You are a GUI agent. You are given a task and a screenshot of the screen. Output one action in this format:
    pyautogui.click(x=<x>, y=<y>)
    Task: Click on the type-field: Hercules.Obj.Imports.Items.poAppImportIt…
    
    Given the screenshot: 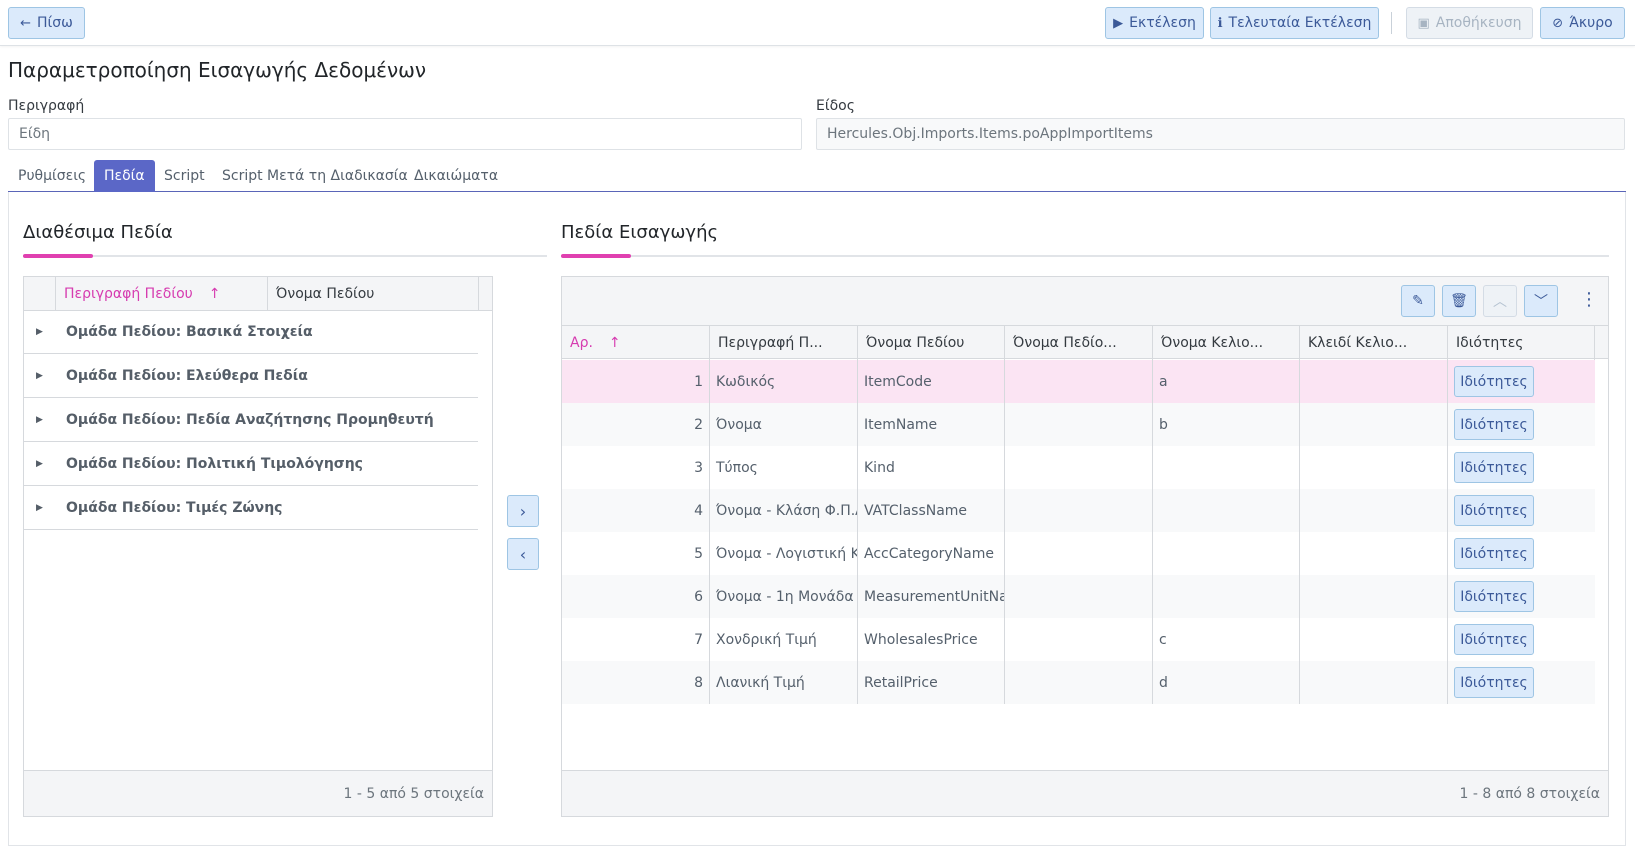 What is the action you would take?
    pyautogui.click(x=1220, y=134)
    